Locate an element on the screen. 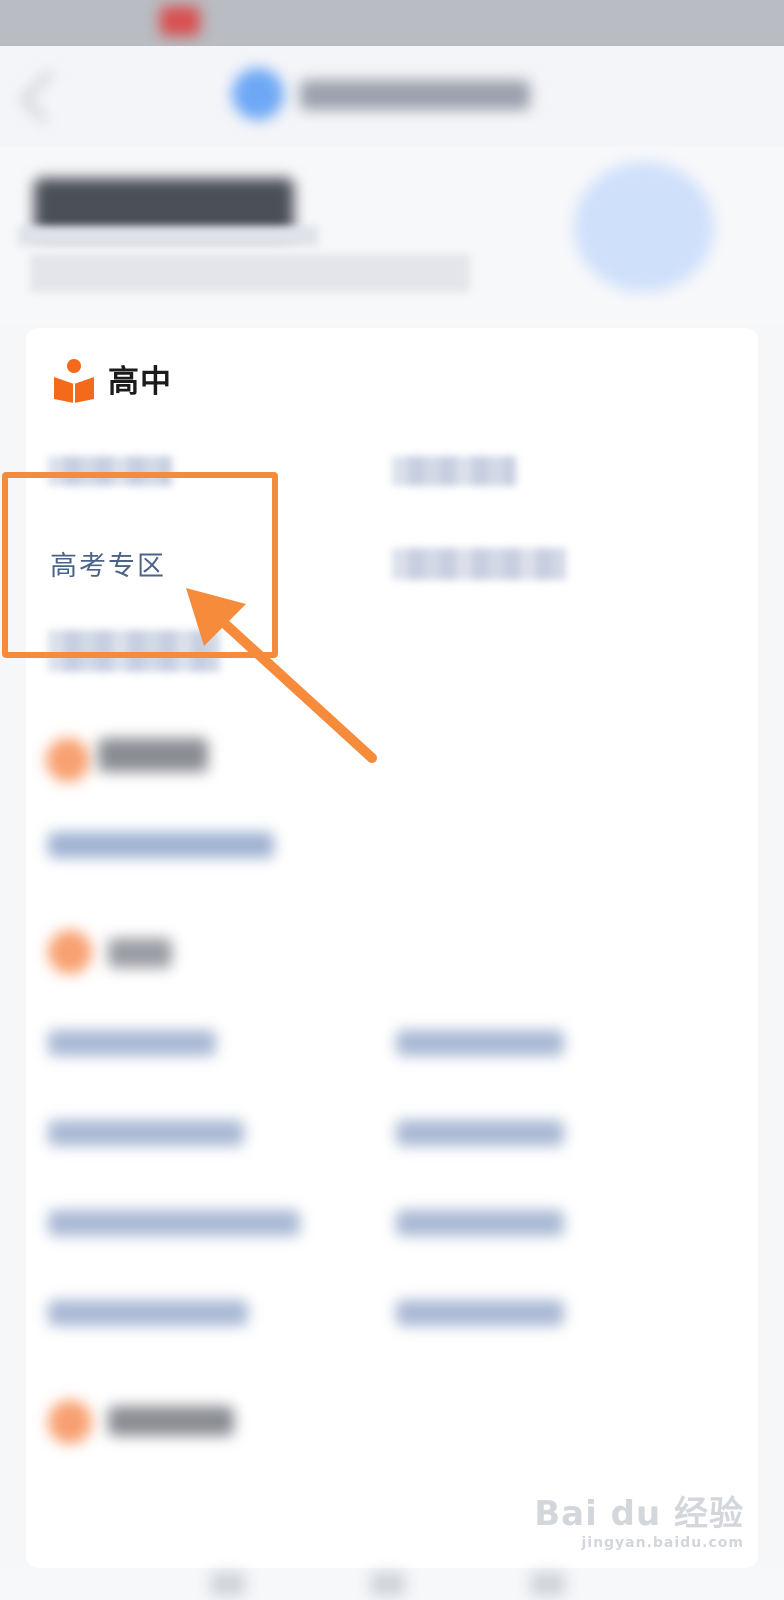 The height and width of the screenshot is (1600, 784). top-nav-bar is located at coordinates (392, 96).